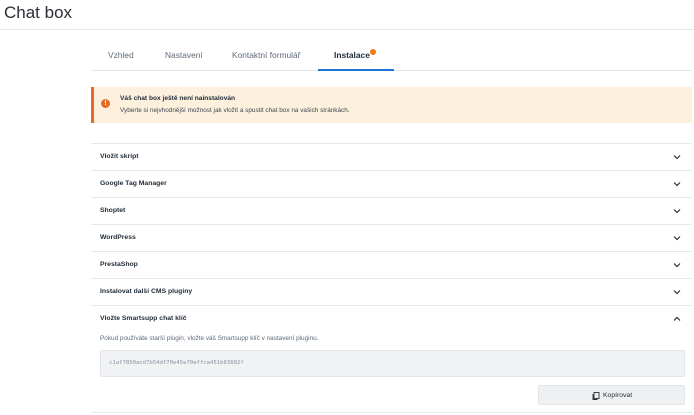 Image resolution: width=694 pixels, height=415 pixels. What do you see at coordinates (352, 55) in the screenshot?
I see `tab-instalace: Instalace` at bounding box center [352, 55].